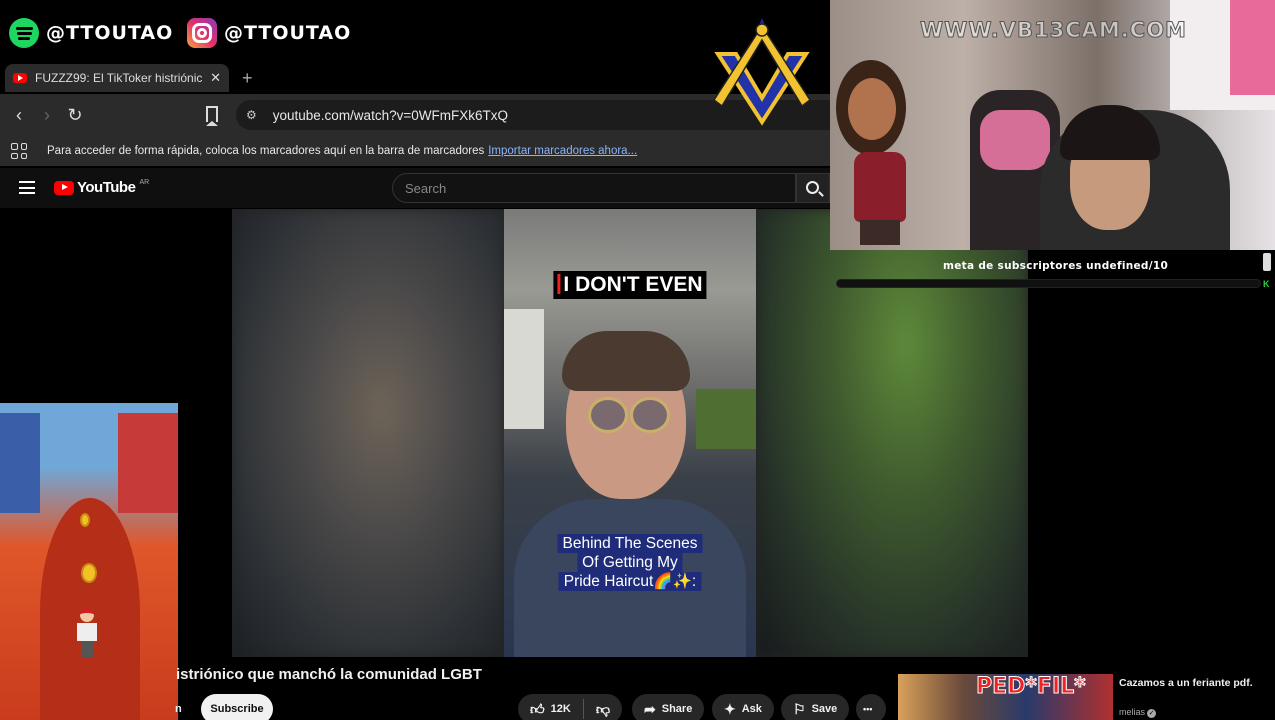 The image size is (1275, 720). I want to click on caption-line: Pride Haircut🌈✨:, so click(630, 581).